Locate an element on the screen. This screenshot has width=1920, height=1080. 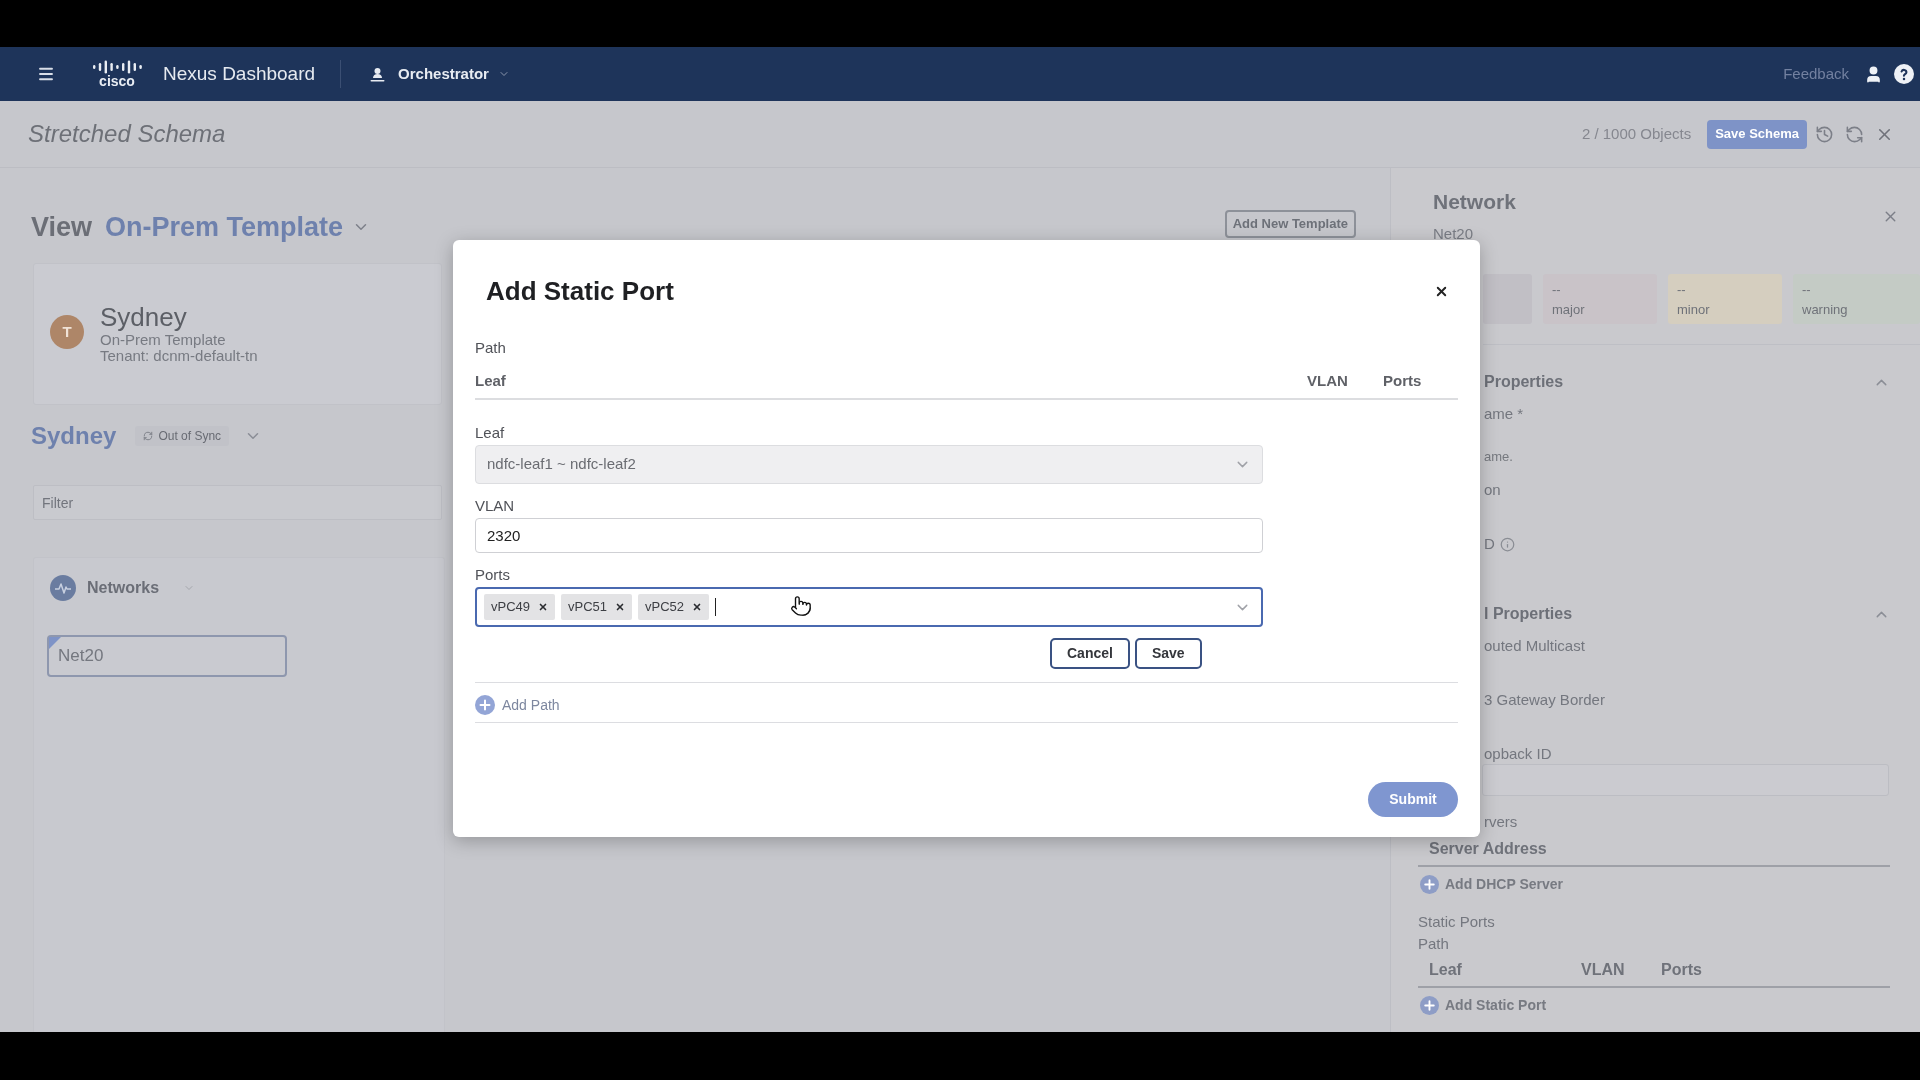
schema-title: Stretched Schema is located at coordinates (127, 134).